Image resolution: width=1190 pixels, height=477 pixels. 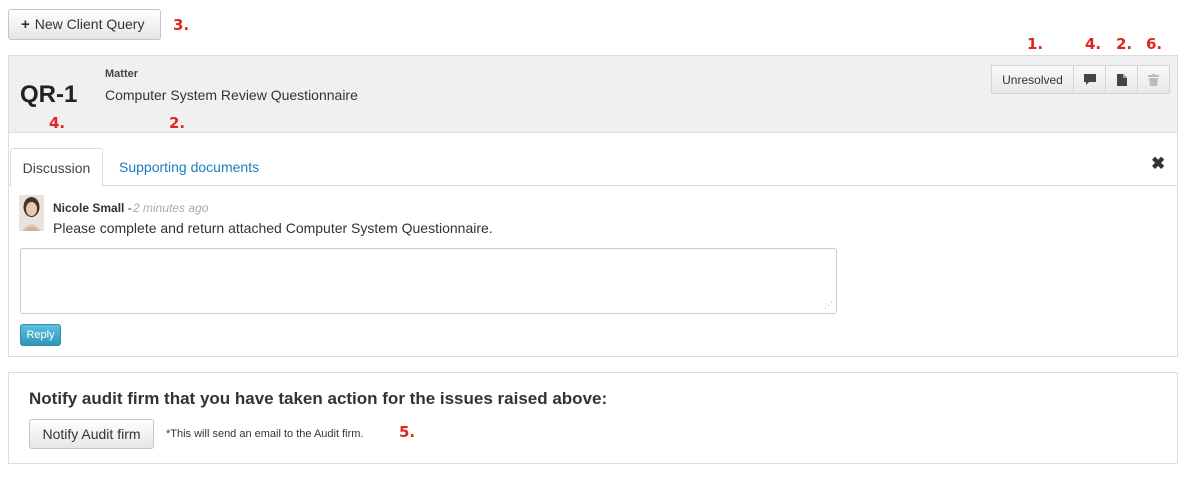 I want to click on query-tabs: Discussion Supporting documents ✖, so click(x=593, y=167).